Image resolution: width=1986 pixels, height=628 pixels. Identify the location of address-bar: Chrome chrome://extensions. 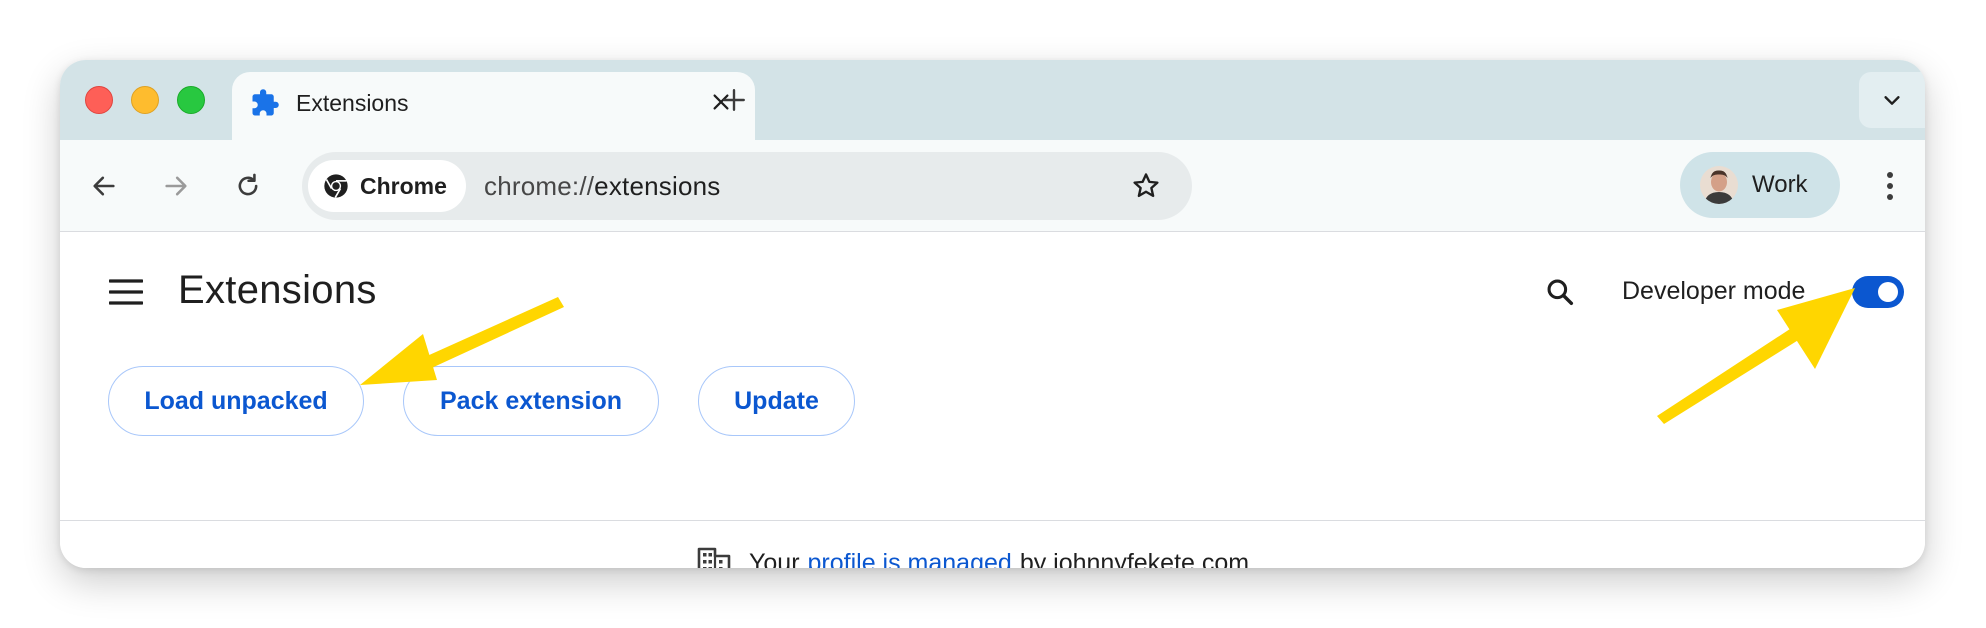
(747, 186).